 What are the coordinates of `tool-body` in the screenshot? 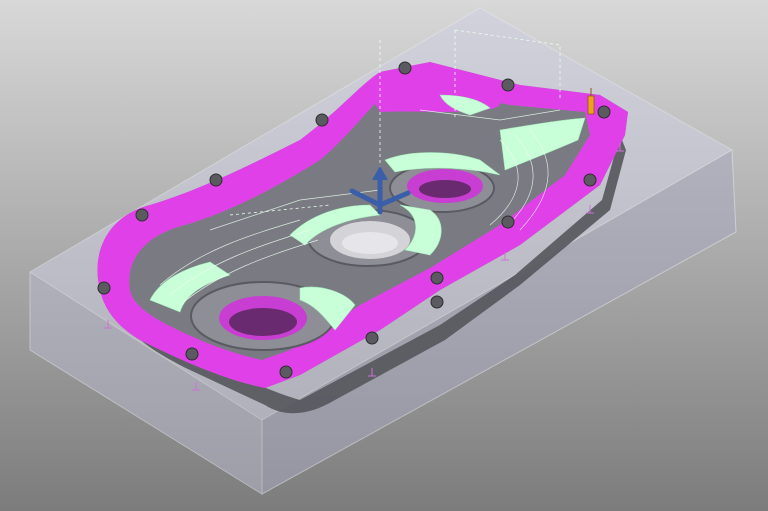 It's located at (591, 105).